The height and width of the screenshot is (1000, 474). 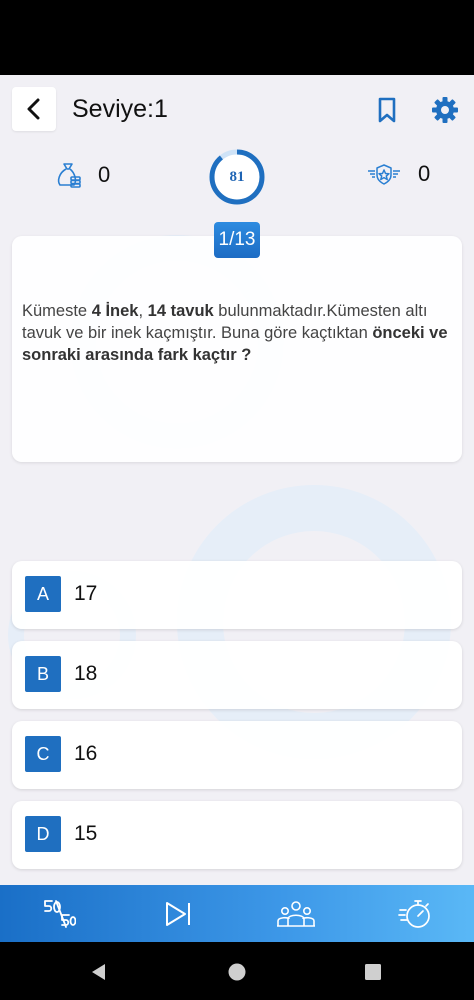 What do you see at coordinates (237, 675) in the screenshot?
I see `answer-option-b: B 18` at bounding box center [237, 675].